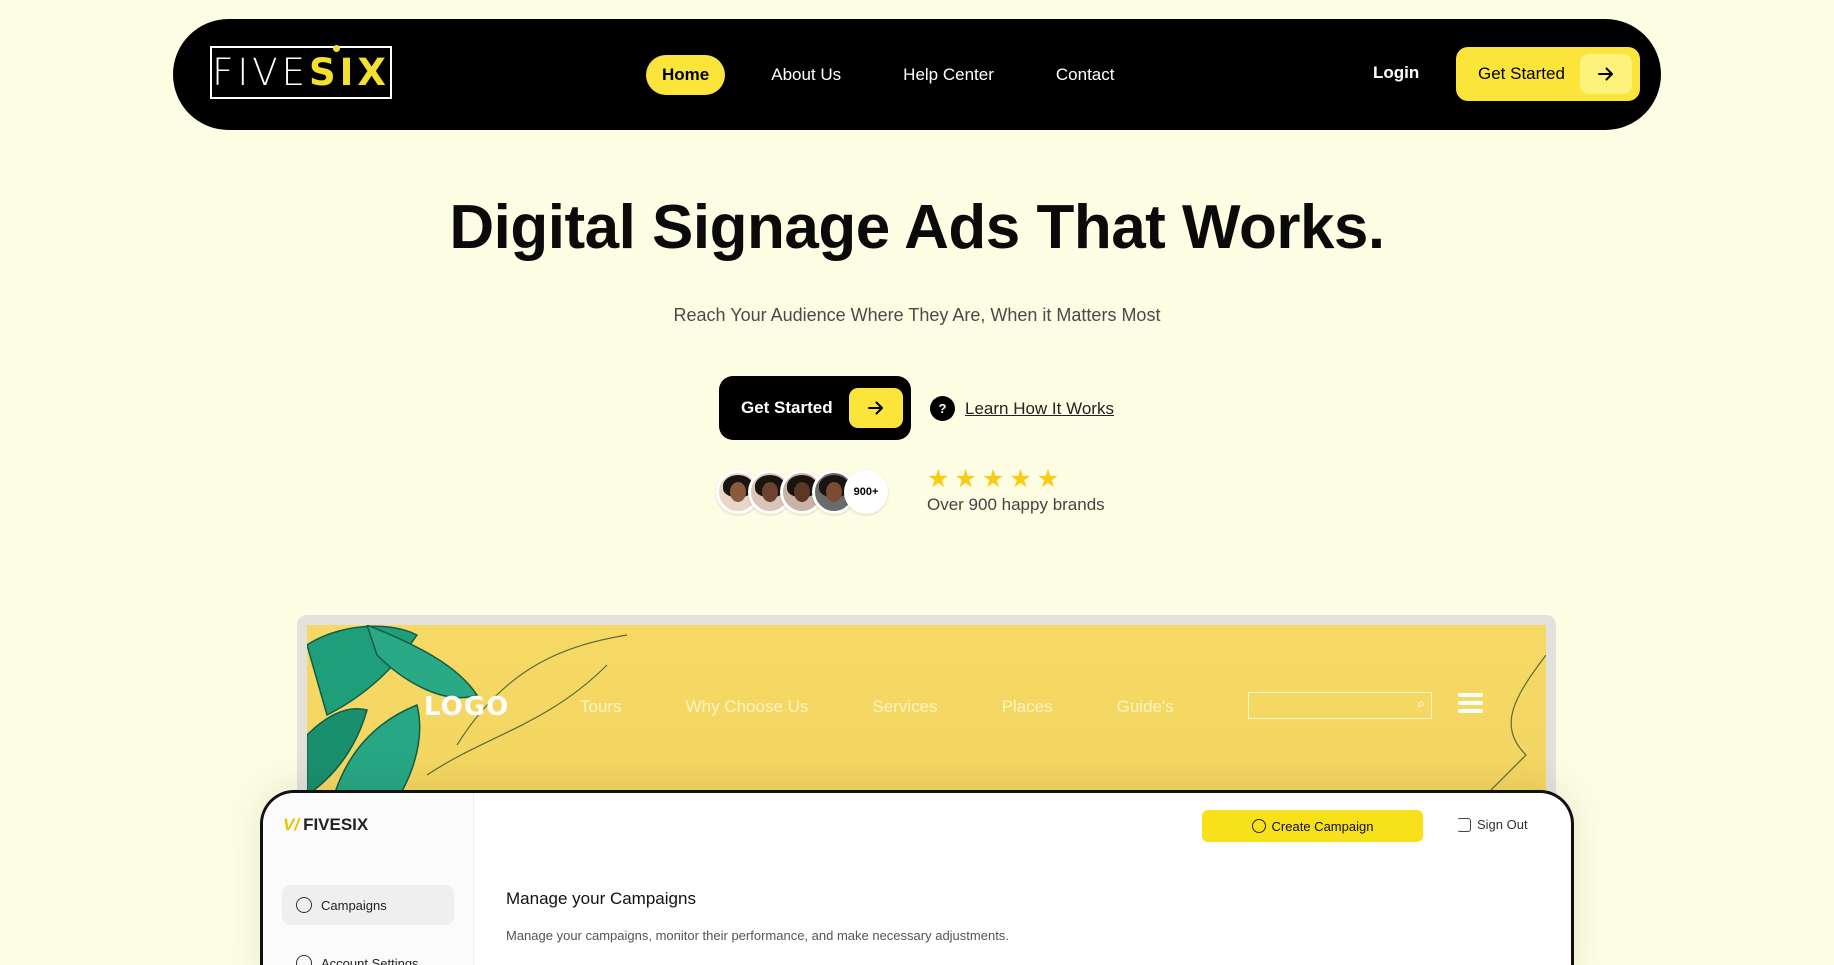  What do you see at coordinates (260, 72) in the screenshot?
I see `logo-five: FIVE` at bounding box center [260, 72].